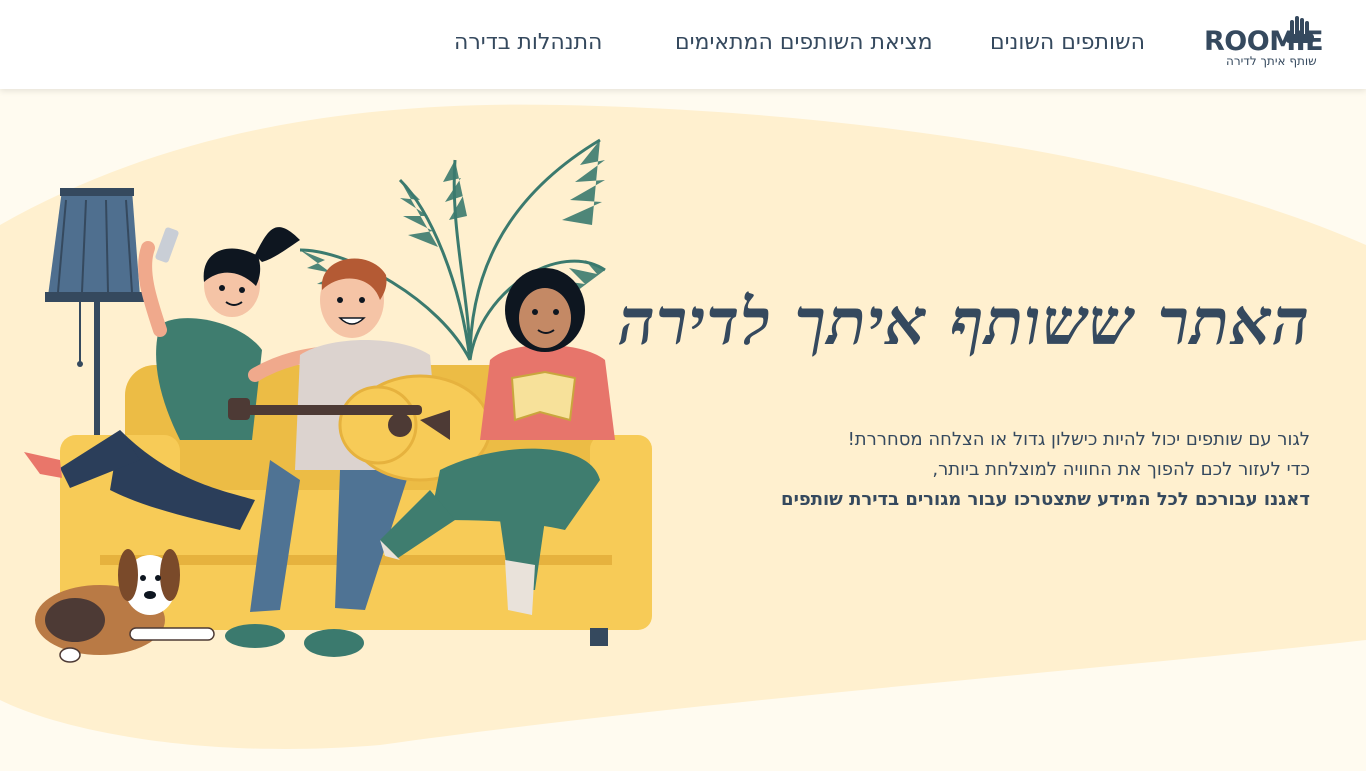 The height and width of the screenshot is (771, 1366). I want to click on nav-link-find-roommates: מציאת השותפים המתאימים, so click(804, 42).